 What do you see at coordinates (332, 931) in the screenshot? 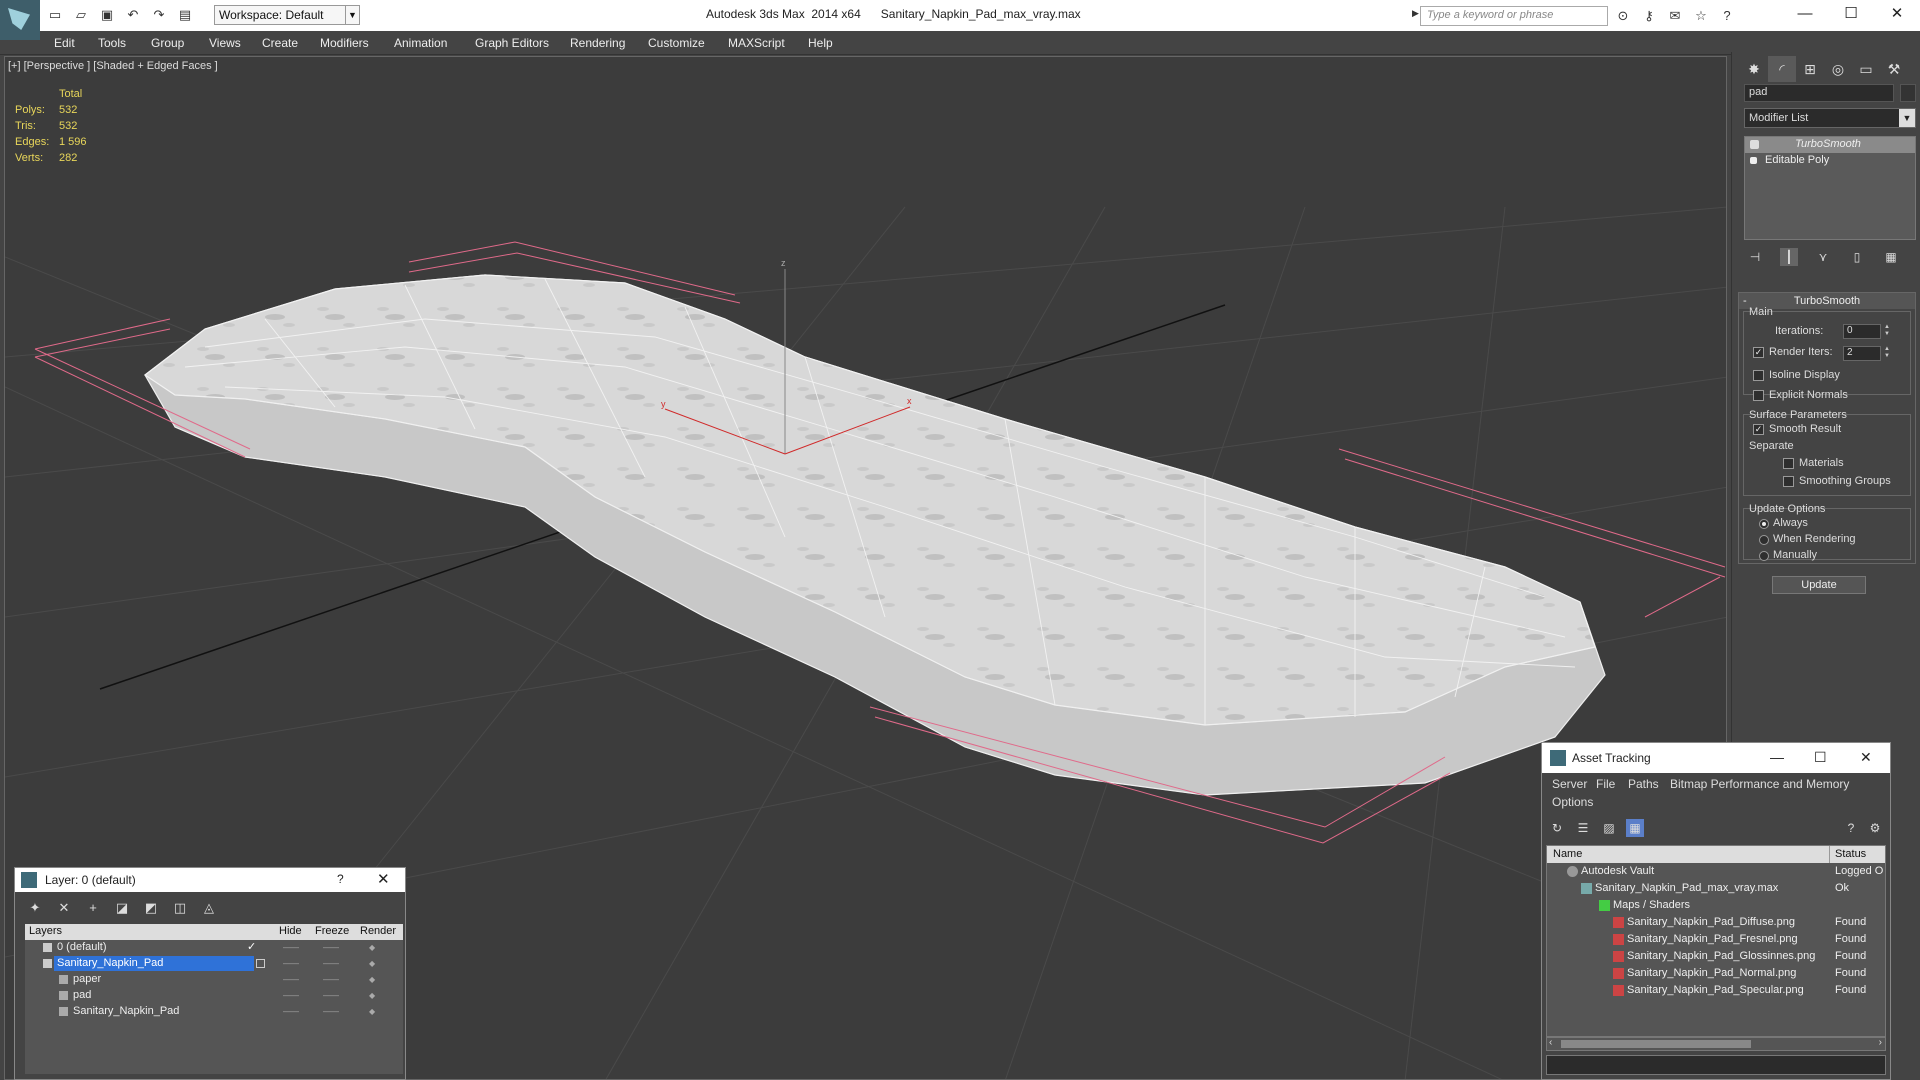
I see `col-freeze: Freeze` at bounding box center [332, 931].